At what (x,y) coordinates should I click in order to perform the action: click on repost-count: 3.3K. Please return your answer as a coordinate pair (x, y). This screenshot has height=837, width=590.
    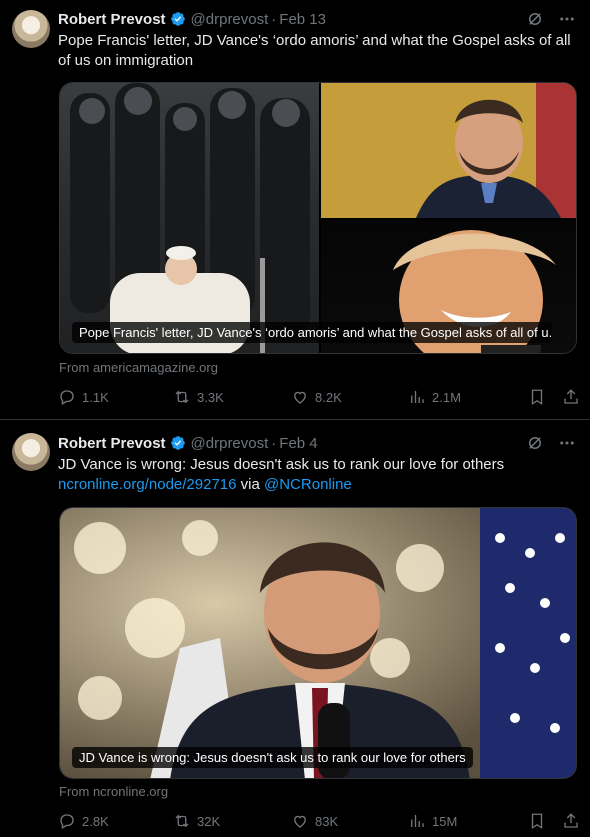
    Looking at the image, I should click on (210, 397).